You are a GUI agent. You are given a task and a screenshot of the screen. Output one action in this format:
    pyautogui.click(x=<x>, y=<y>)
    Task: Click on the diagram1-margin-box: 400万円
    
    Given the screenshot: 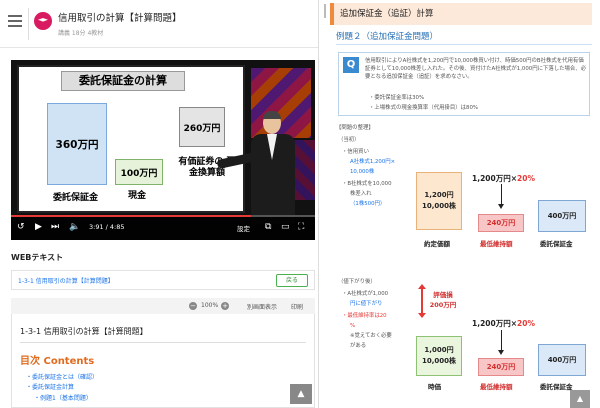 What is the action you would take?
    pyautogui.click(x=562, y=216)
    